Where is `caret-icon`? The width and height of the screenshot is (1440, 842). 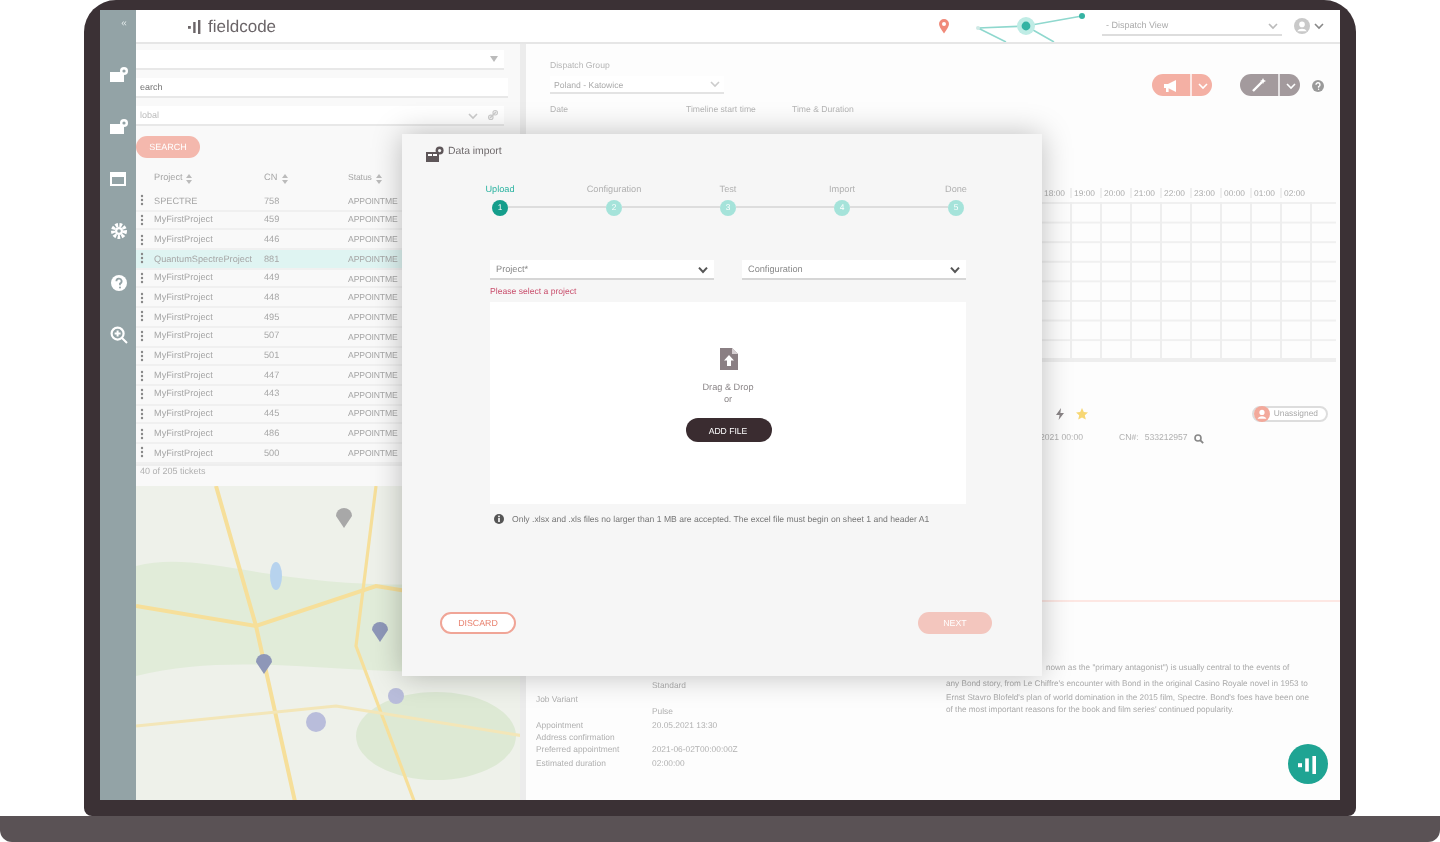 caret-icon is located at coordinates (494, 59).